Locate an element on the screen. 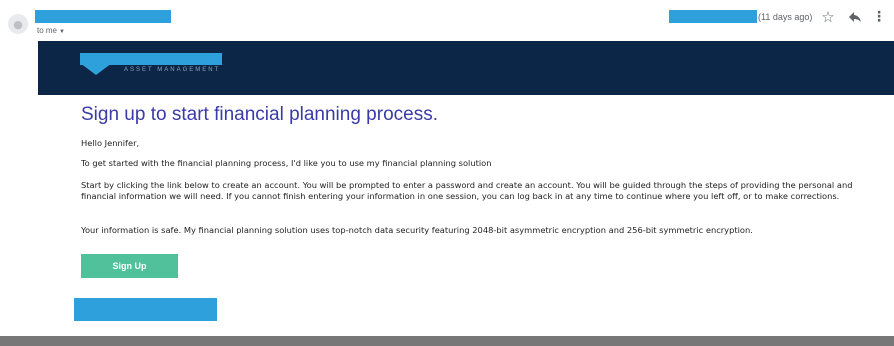  relative-date: (11 days ago) is located at coordinates (785, 17).